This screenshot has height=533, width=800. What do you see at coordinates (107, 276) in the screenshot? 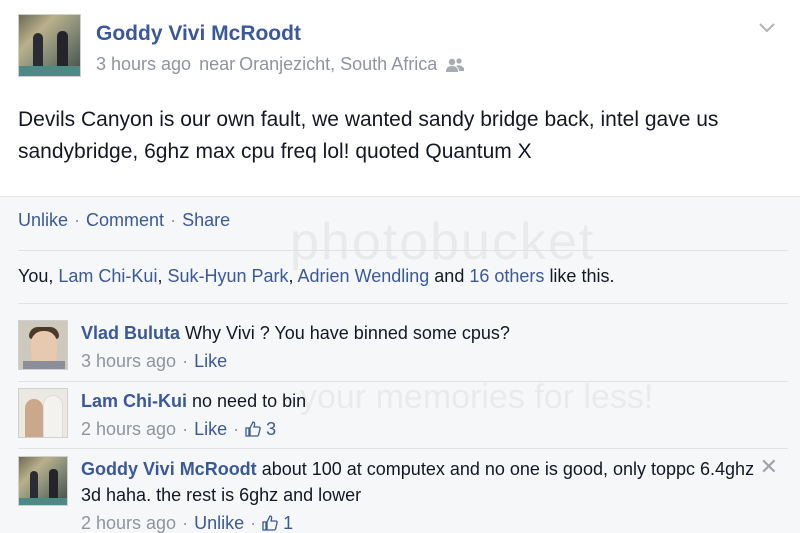
I see `liker-link: Lam Chi-Kui` at bounding box center [107, 276].